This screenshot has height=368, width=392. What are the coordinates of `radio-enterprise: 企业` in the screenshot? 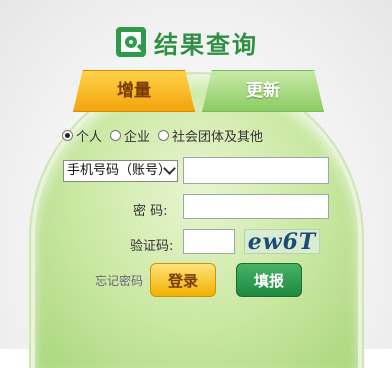 It's located at (130, 135).